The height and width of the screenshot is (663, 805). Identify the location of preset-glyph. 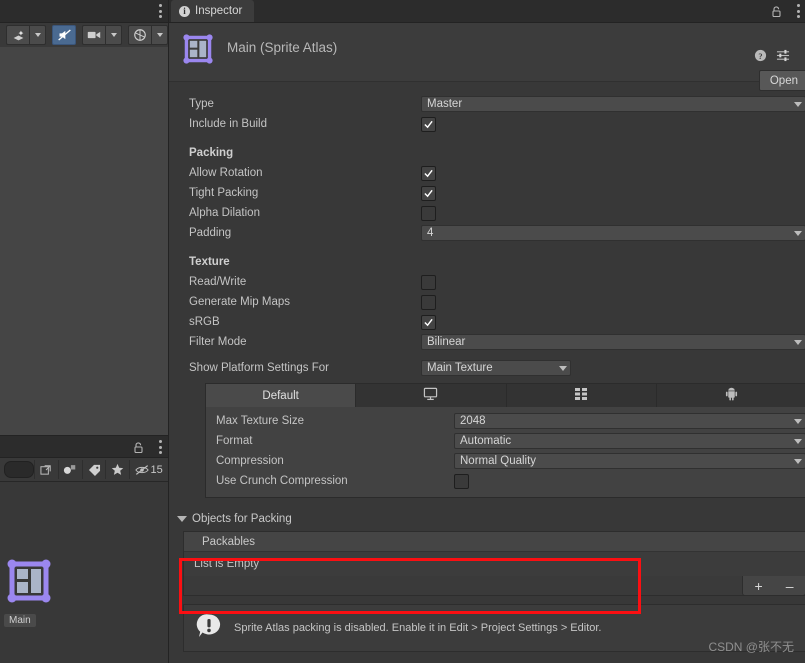
(783, 55).